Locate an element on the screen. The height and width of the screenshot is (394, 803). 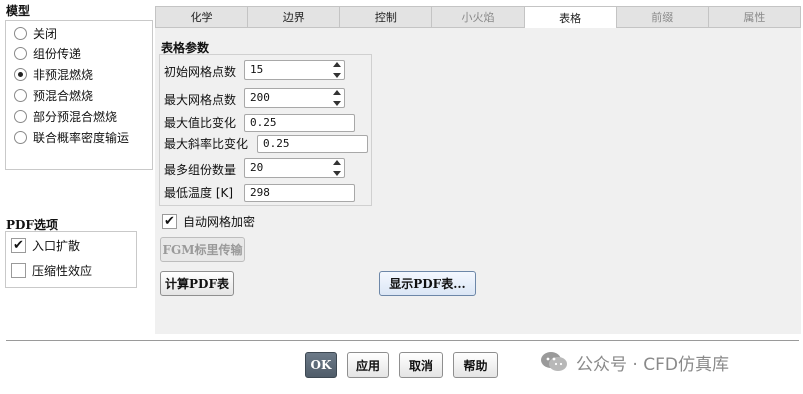
max-grid-points-spinner: 200 is located at coordinates (294, 98).